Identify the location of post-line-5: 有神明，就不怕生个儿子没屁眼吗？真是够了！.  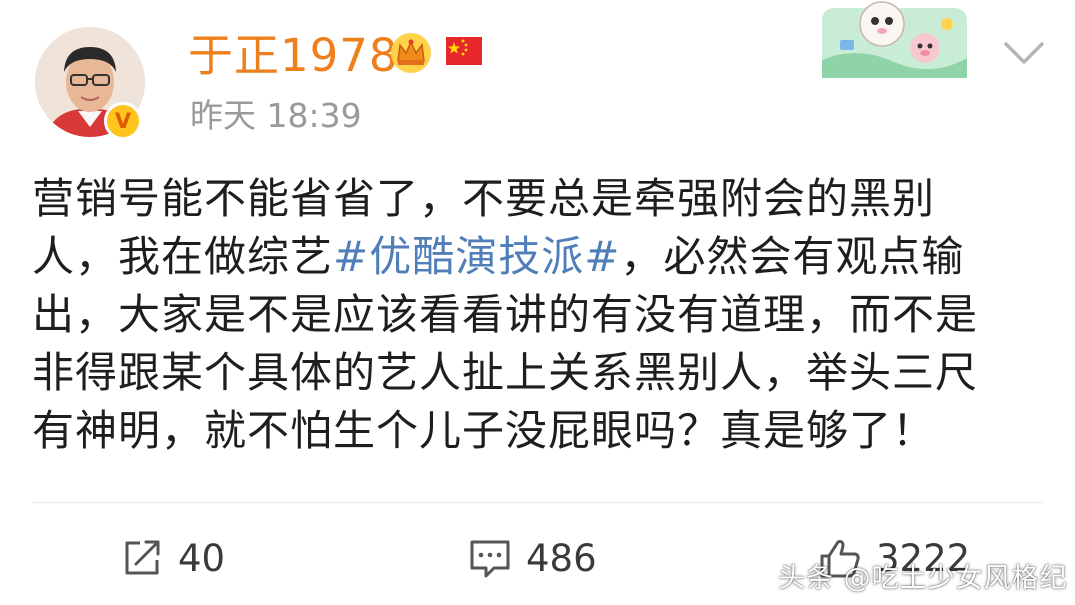
(484, 430).